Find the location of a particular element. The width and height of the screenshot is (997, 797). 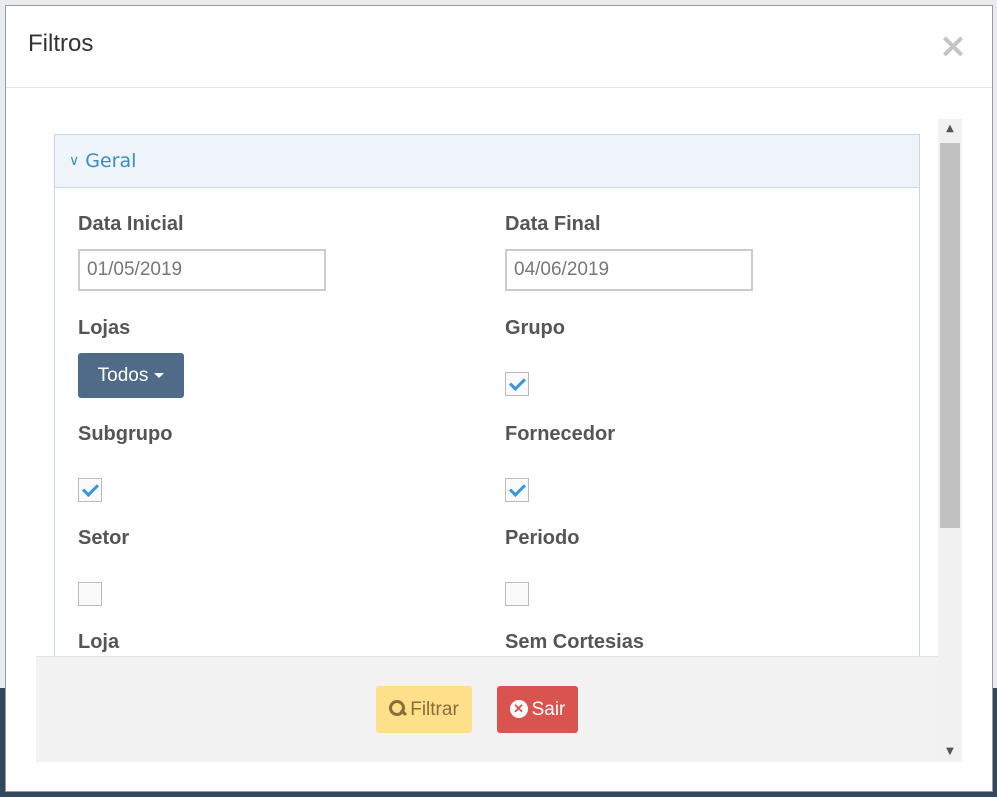

modal-scrollbar: ▲ ▼ is located at coordinates (950, 440).